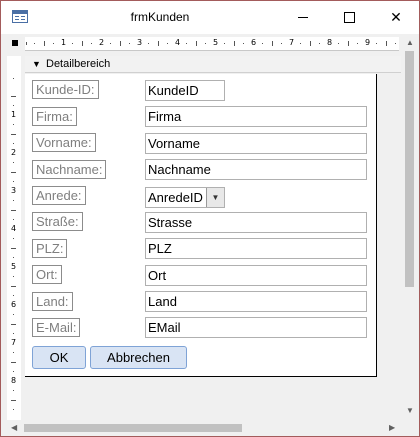 The image size is (420, 437). I want to click on textbox-firma: Firma, so click(256, 116).